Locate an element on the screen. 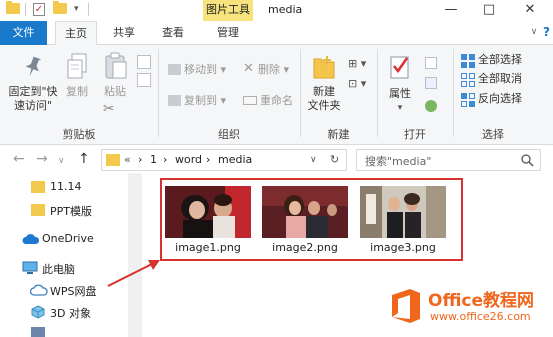  search-icon is located at coordinates (527, 160).